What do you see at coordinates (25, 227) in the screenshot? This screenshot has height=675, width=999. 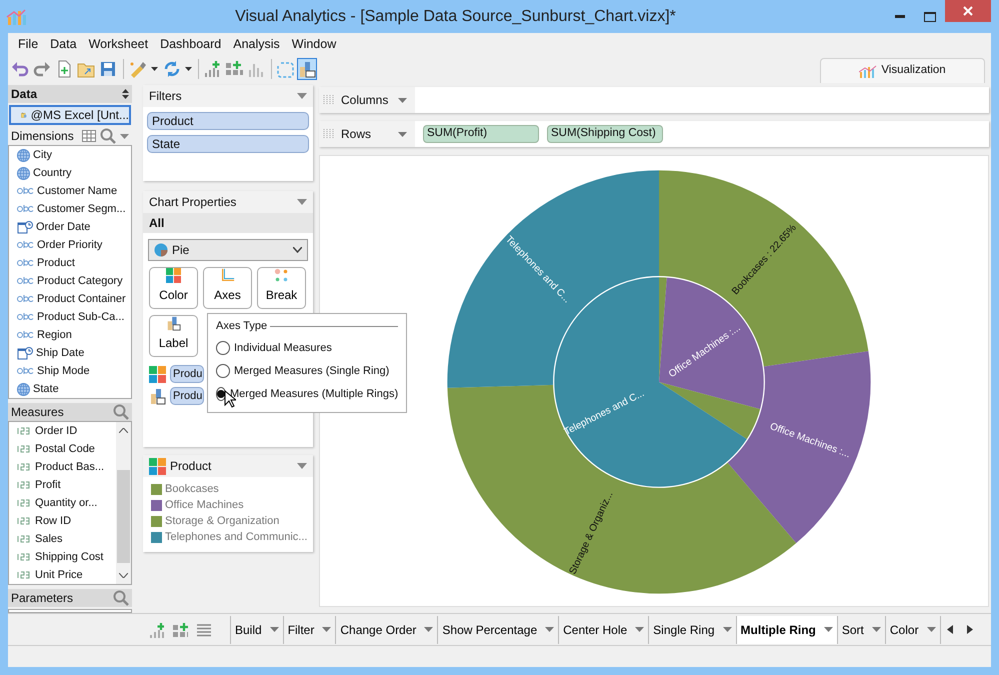 I see `calendar-icon` at bounding box center [25, 227].